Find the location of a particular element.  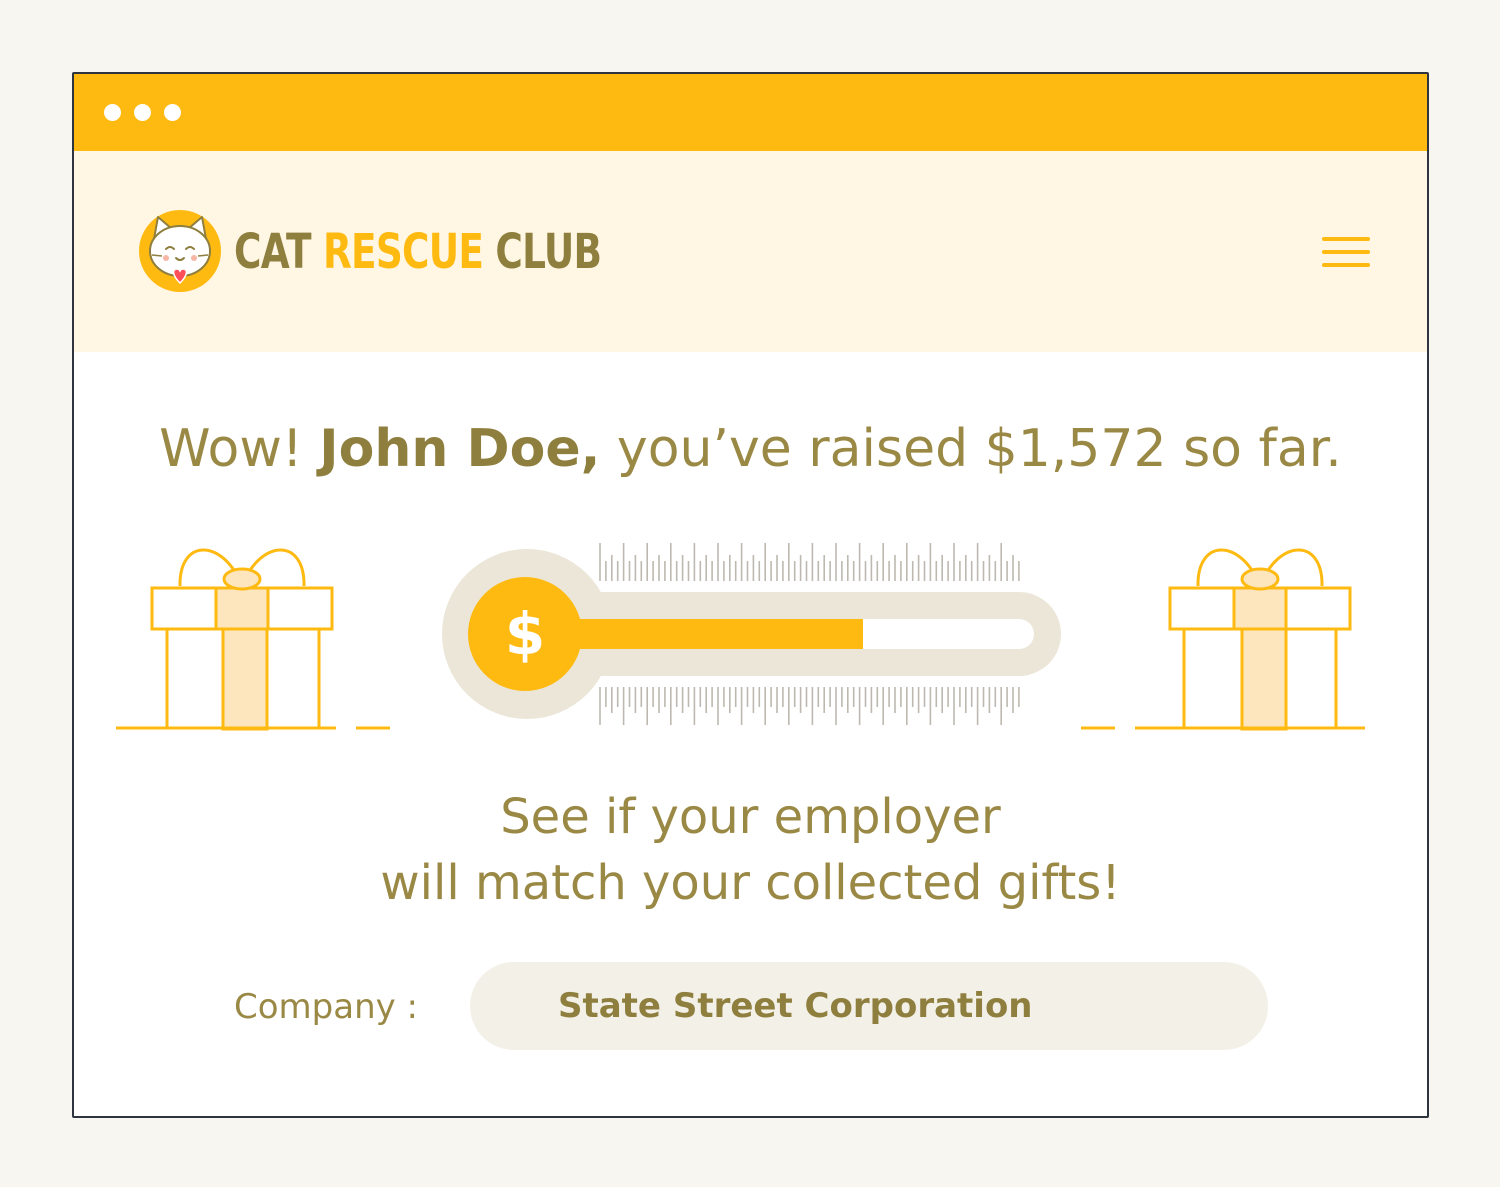

message-line-2: will match your collected gifts! is located at coordinates (750, 883).